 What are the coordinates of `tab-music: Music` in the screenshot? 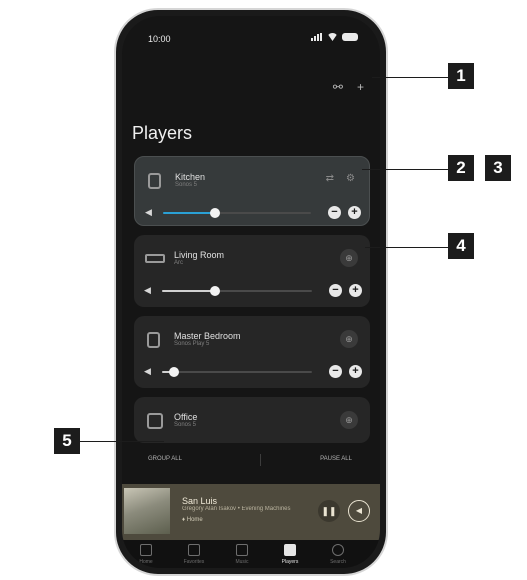 It's located at (242, 554).